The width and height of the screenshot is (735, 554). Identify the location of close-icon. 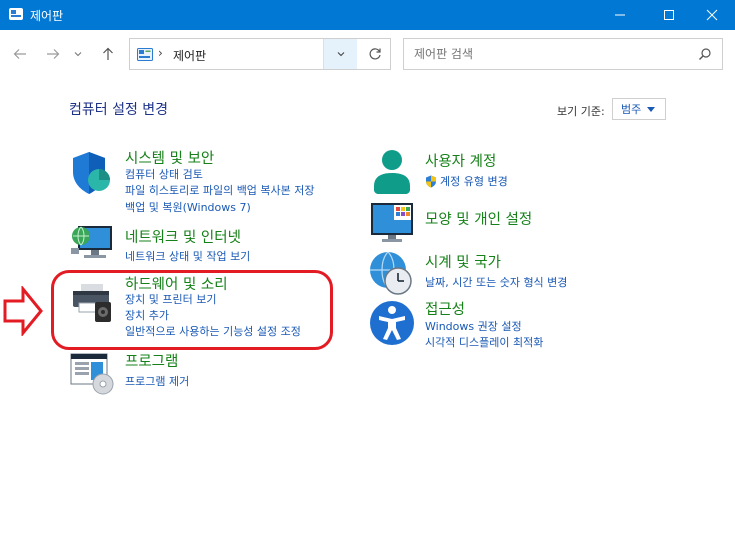
(712, 15).